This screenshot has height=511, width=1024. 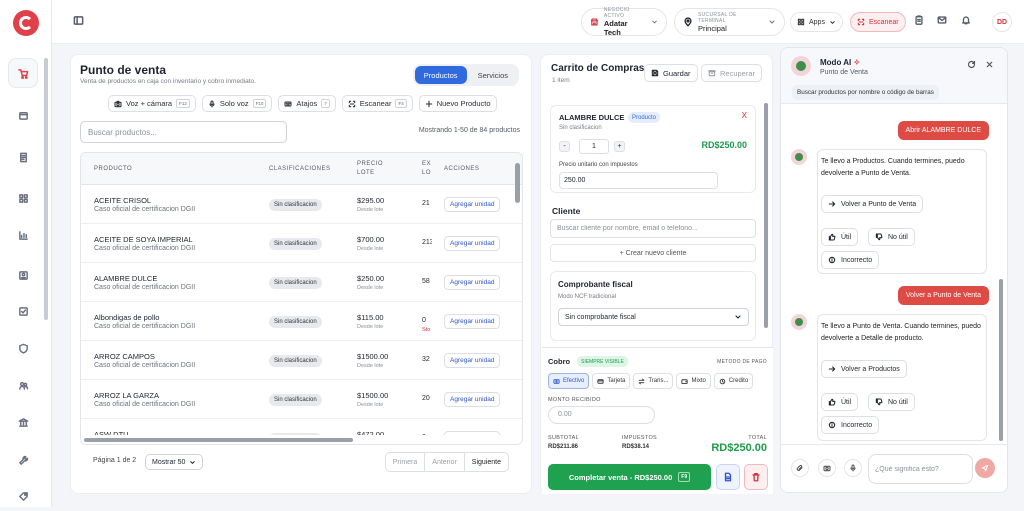 I want to click on qty-input: 1, so click(x=594, y=146).